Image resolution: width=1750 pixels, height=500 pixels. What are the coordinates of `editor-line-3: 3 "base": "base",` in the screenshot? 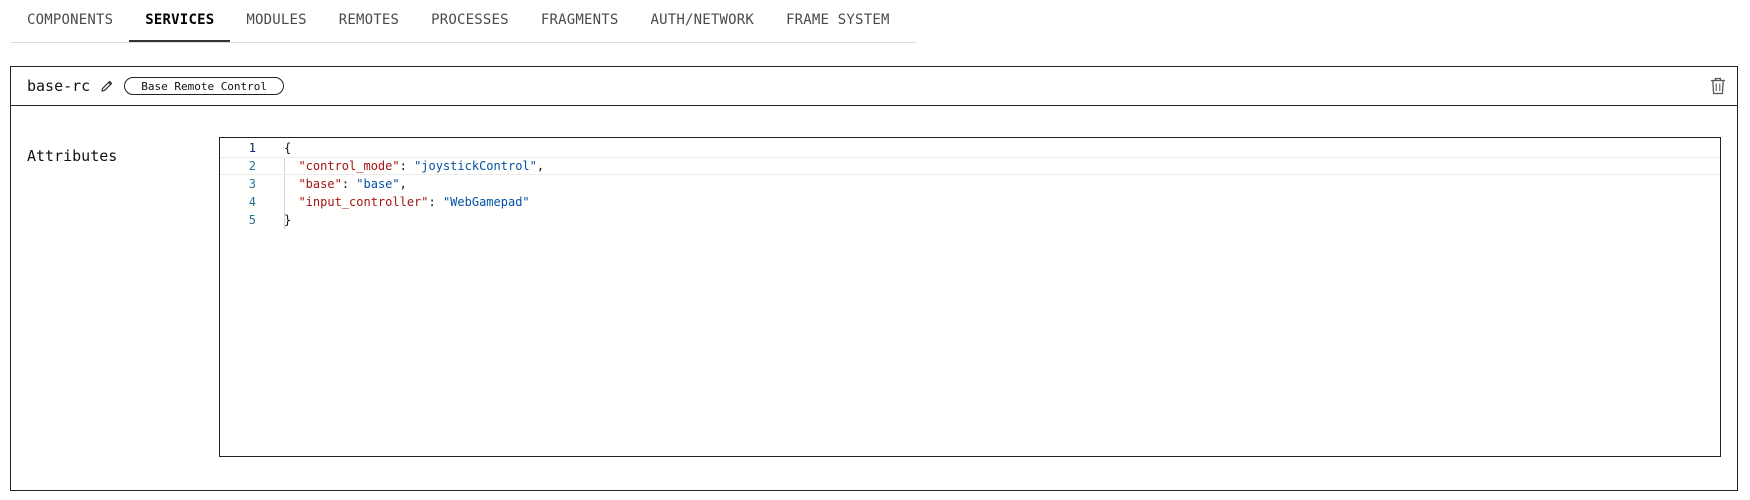 It's located at (970, 184).